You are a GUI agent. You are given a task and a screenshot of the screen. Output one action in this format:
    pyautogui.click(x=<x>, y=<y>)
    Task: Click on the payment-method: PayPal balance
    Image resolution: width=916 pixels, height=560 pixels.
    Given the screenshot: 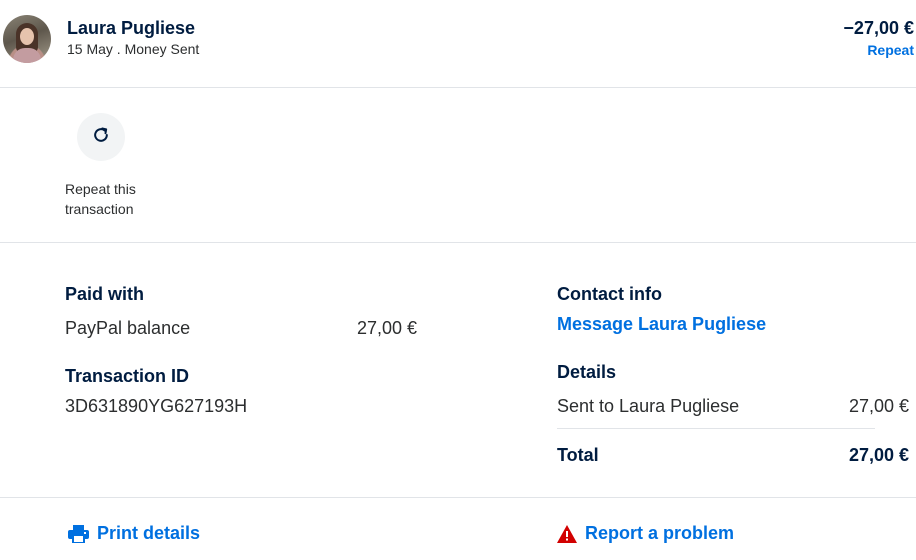 What is the action you would take?
    pyautogui.click(x=128, y=328)
    